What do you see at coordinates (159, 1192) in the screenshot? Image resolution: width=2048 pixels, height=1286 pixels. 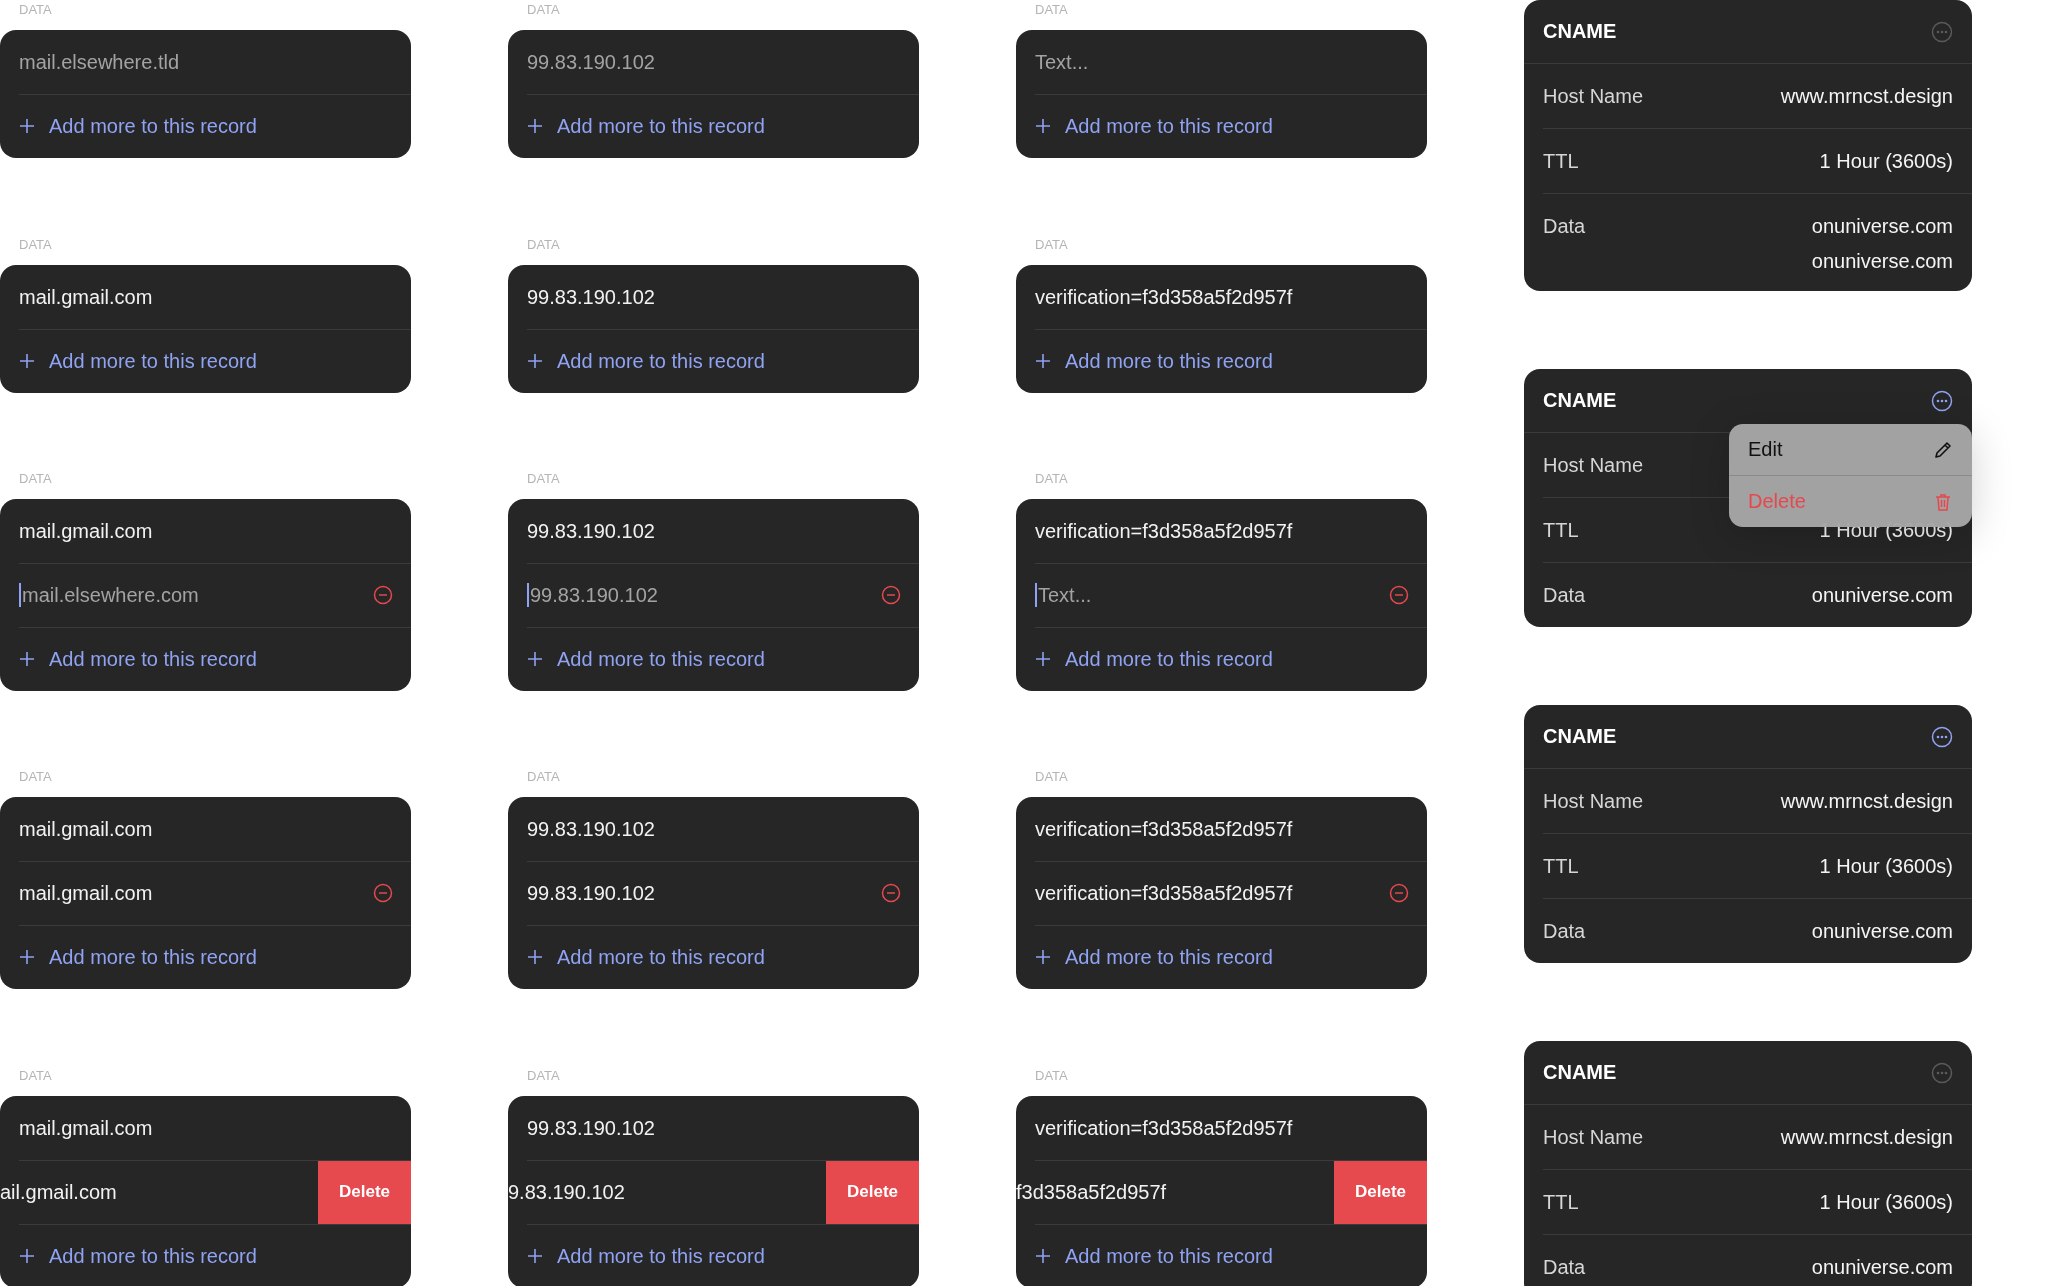 I see `record-value: ail.gmail.com` at bounding box center [159, 1192].